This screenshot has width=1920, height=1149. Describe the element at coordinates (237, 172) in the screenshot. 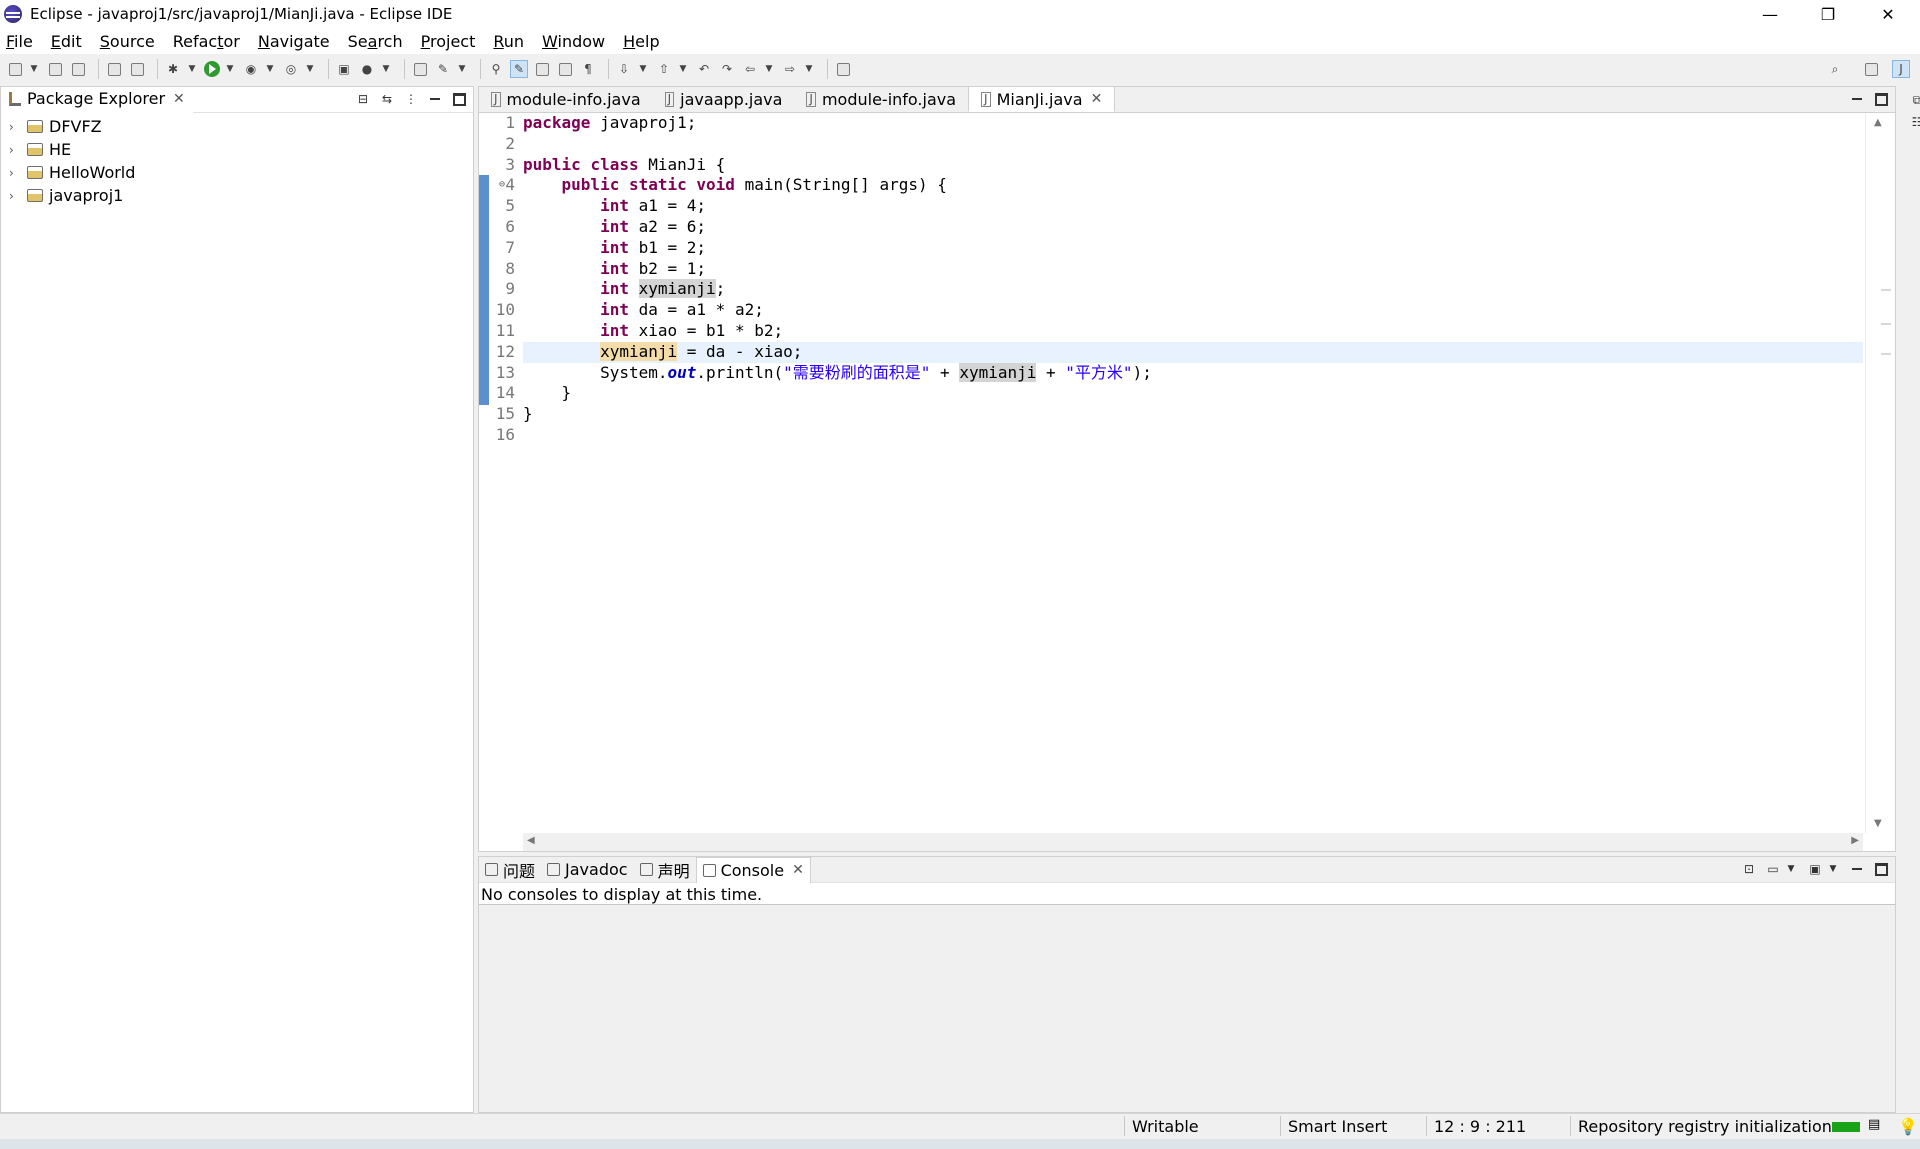

I see `tree-item-helloworld: › HelloWorld` at that location.